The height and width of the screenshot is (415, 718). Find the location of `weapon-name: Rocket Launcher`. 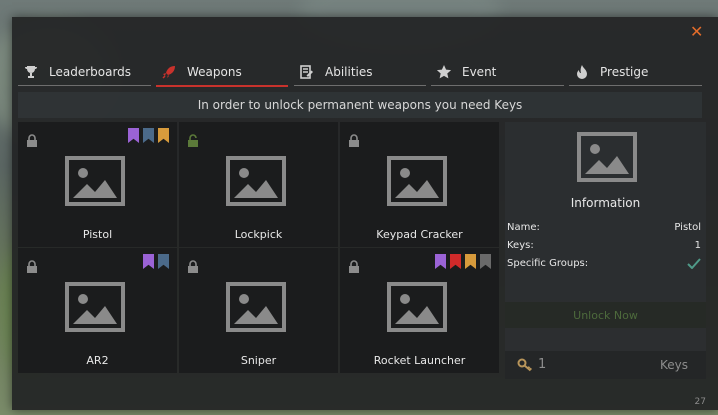

weapon-name: Rocket Launcher is located at coordinates (419, 360).